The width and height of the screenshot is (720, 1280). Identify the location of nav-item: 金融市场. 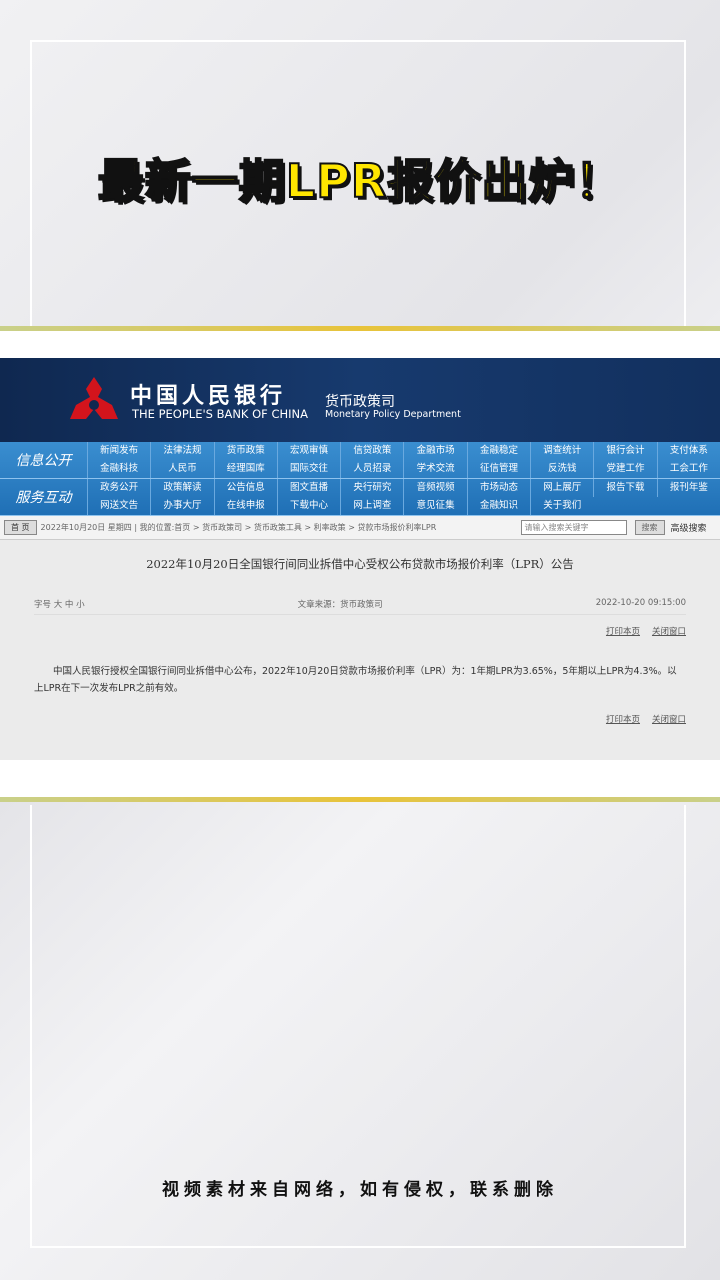
(434, 451).